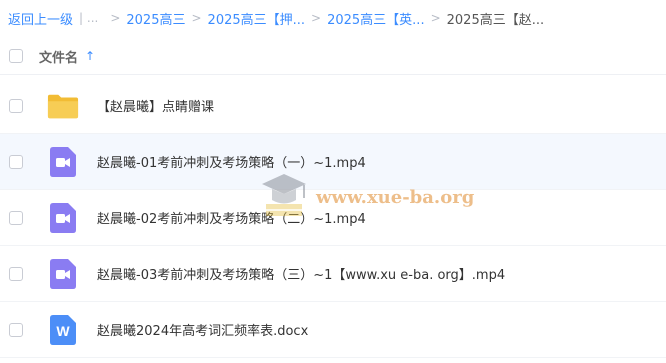 The width and height of the screenshot is (666, 363). I want to click on column-header-filename: 文件名, so click(58, 56).